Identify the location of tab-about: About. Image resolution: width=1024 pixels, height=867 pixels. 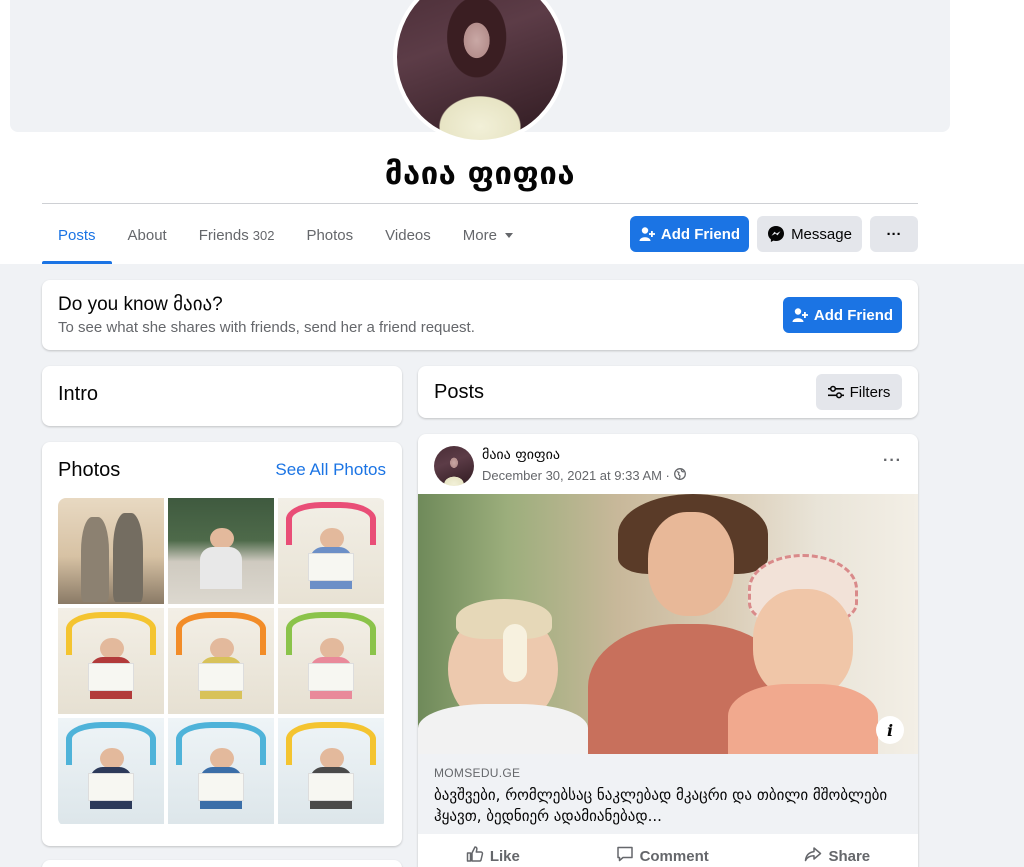
(147, 235).